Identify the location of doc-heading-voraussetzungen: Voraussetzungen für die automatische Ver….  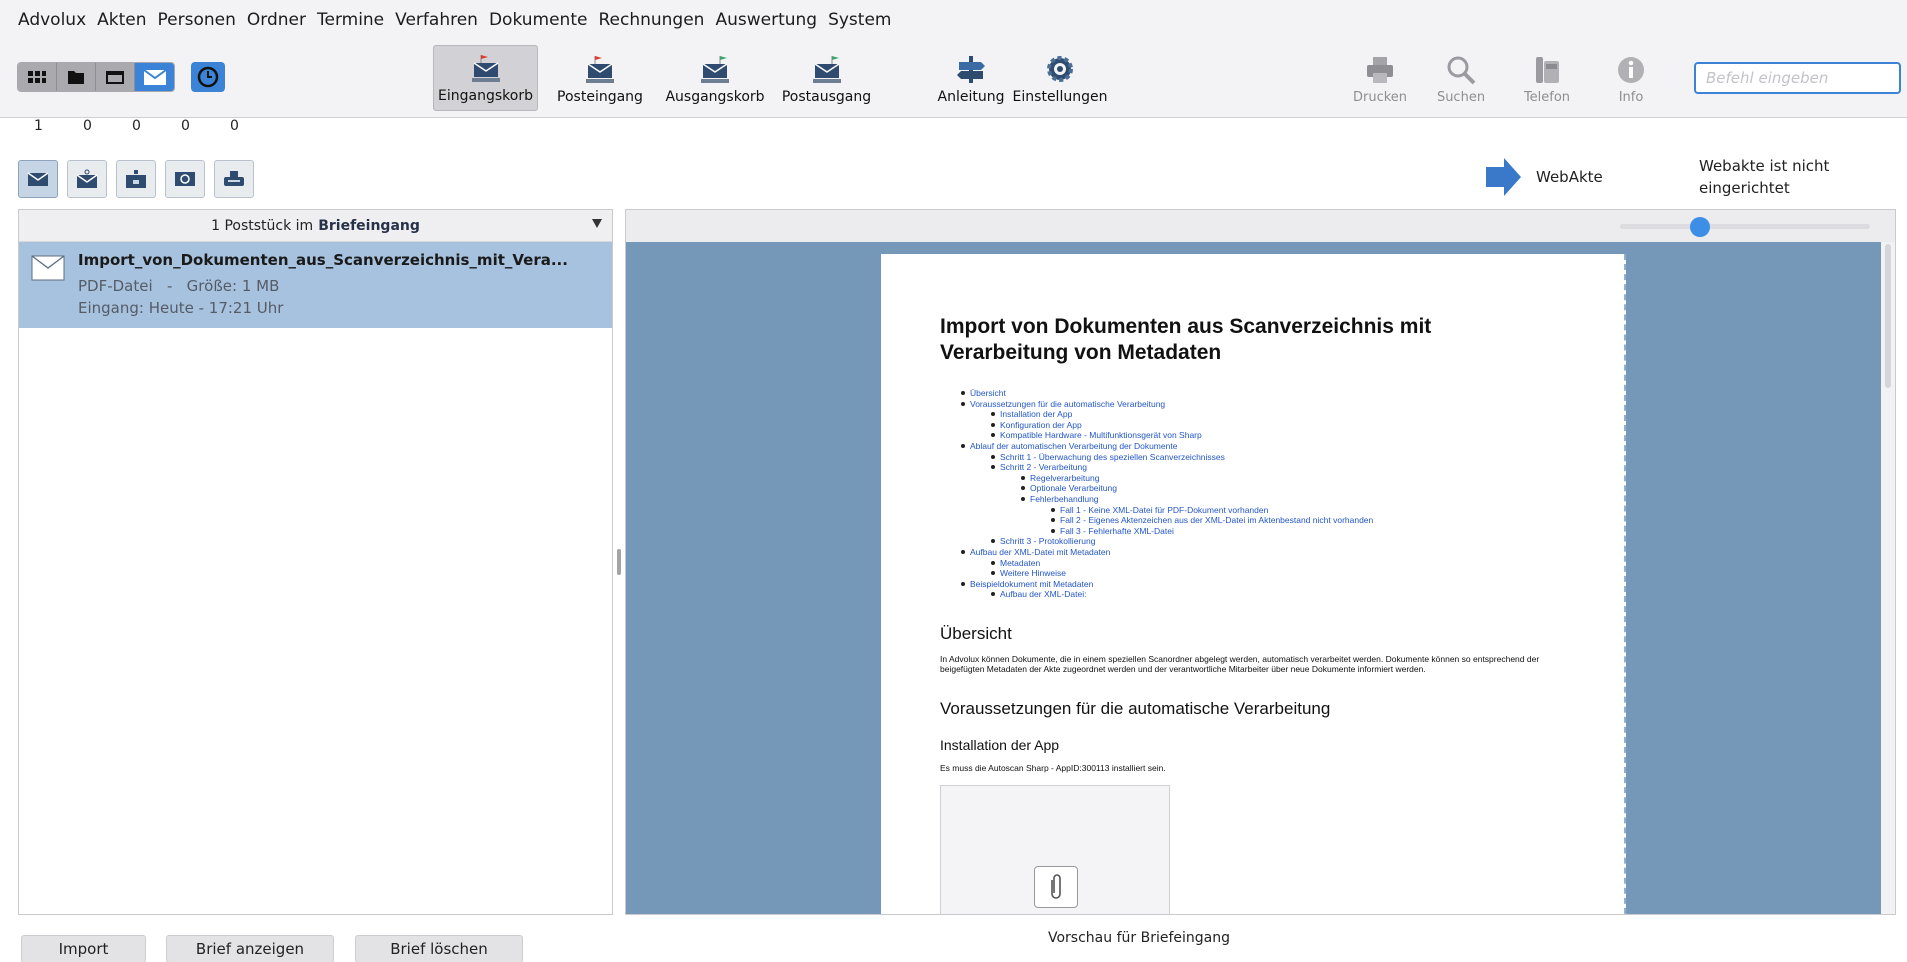
(1135, 708).